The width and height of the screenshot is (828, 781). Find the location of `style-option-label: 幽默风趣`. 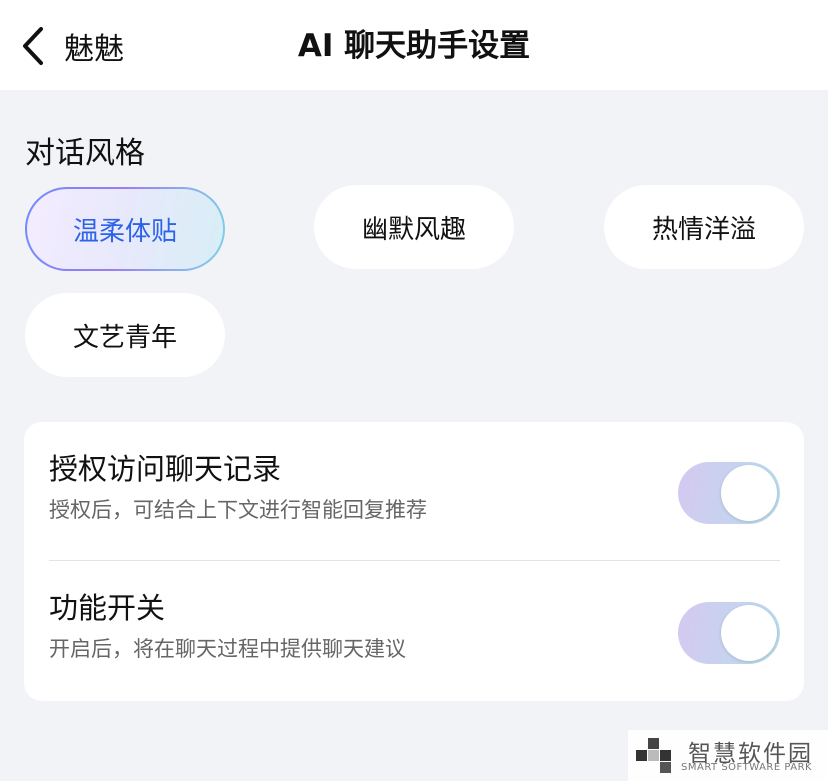

style-option-label: 幽默风趣 is located at coordinates (413, 229).